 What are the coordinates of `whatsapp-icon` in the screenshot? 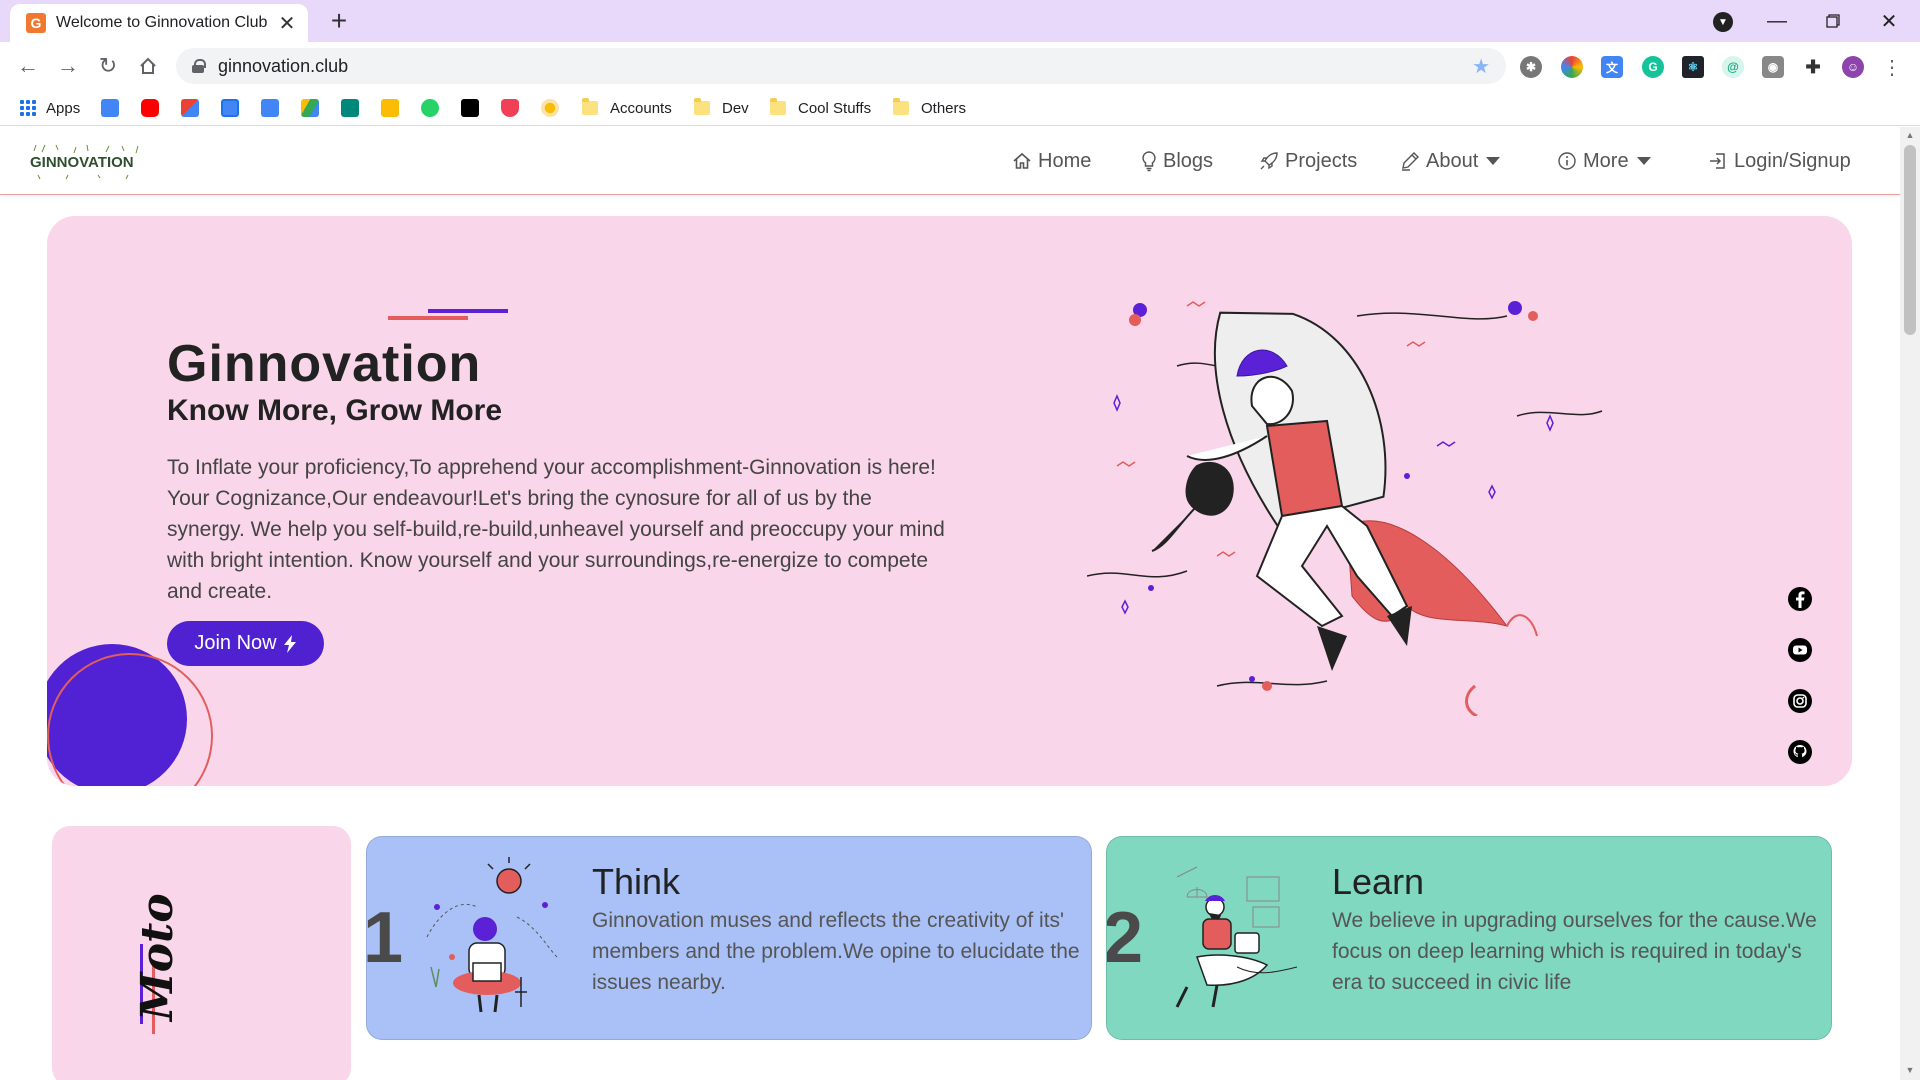 It's located at (430, 108).